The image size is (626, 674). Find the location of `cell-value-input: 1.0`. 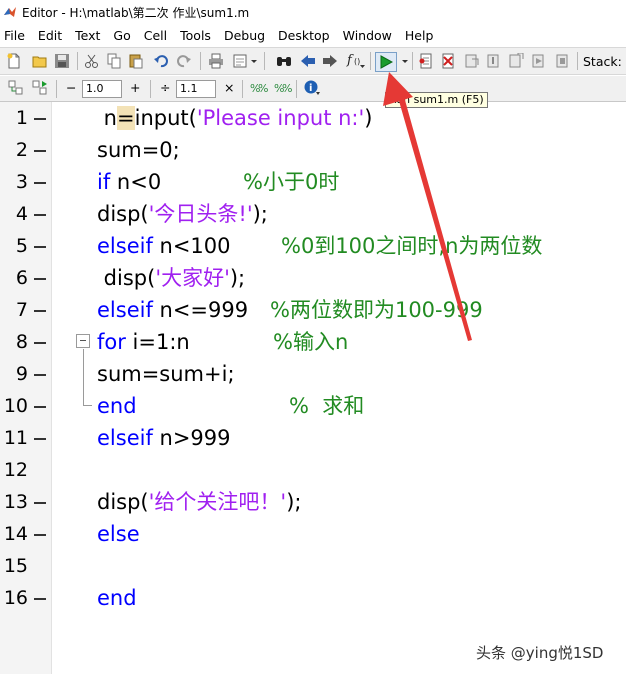

cell-value-input: 1.0 is located at coordinates (102, 89).